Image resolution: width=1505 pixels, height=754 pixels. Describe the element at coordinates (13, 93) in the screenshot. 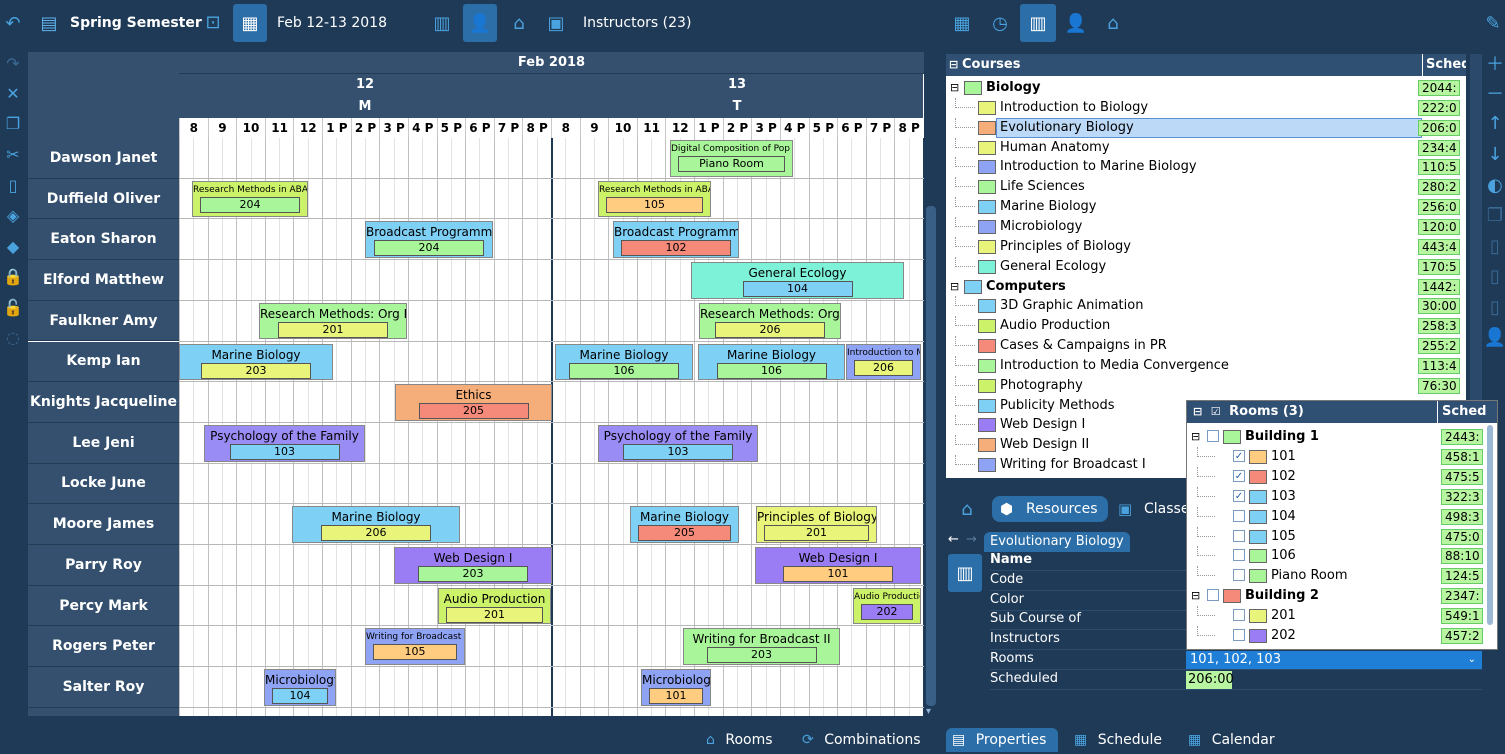

I see `delete-icon: ✕` at that location.